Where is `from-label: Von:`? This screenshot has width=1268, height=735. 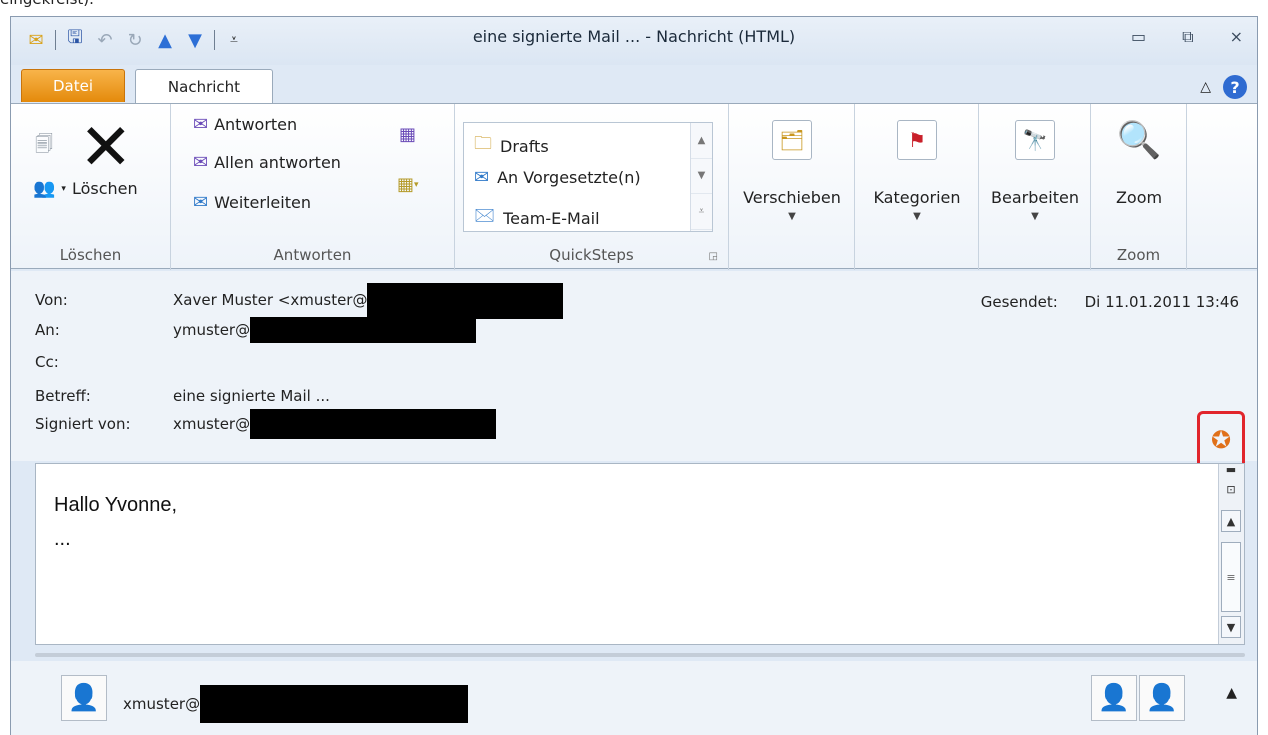
from-label: Von: is located at coordinates (51, 300).